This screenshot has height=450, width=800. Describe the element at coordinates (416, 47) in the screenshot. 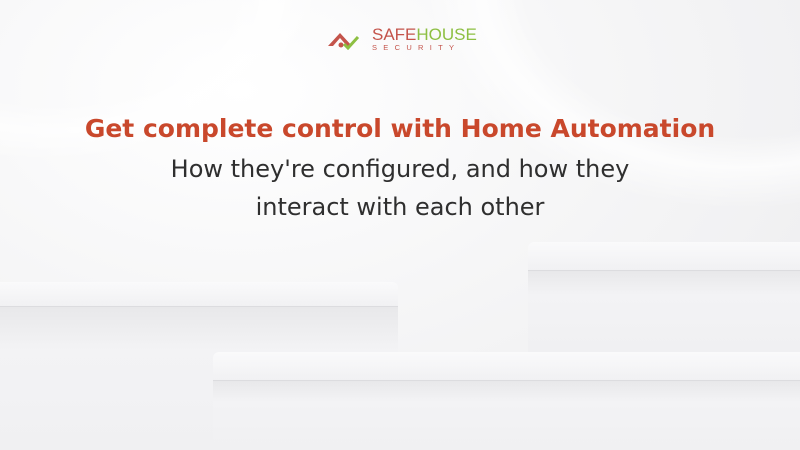

I see `logo-tagline: SECURITY` at that location.